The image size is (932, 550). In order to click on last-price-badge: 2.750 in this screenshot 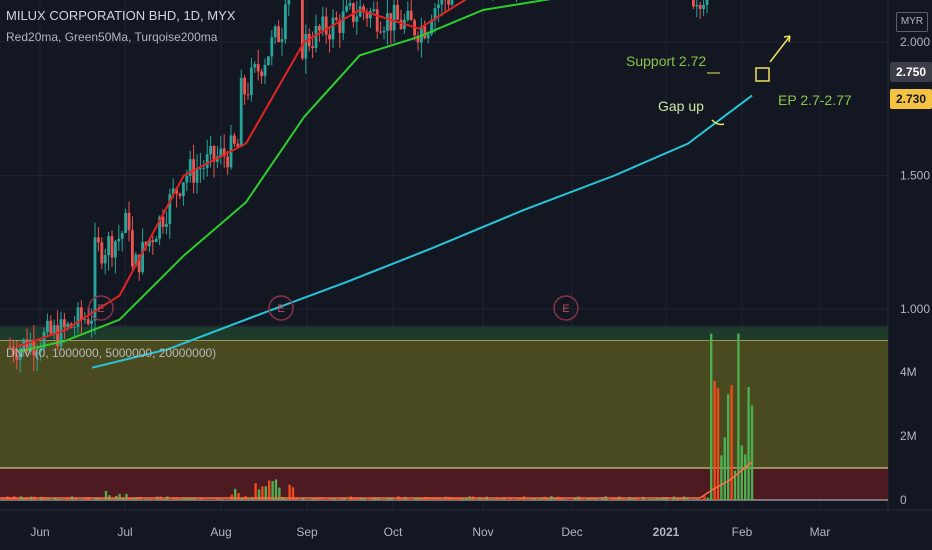, I will do `click(911, 72)`.